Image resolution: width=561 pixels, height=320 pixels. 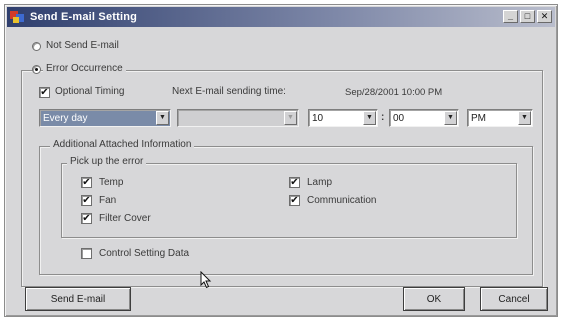 What do you see at coordinates (544, 16) in the screenshot?
I see `close-button: ✕` at bounding box center [544, 16].